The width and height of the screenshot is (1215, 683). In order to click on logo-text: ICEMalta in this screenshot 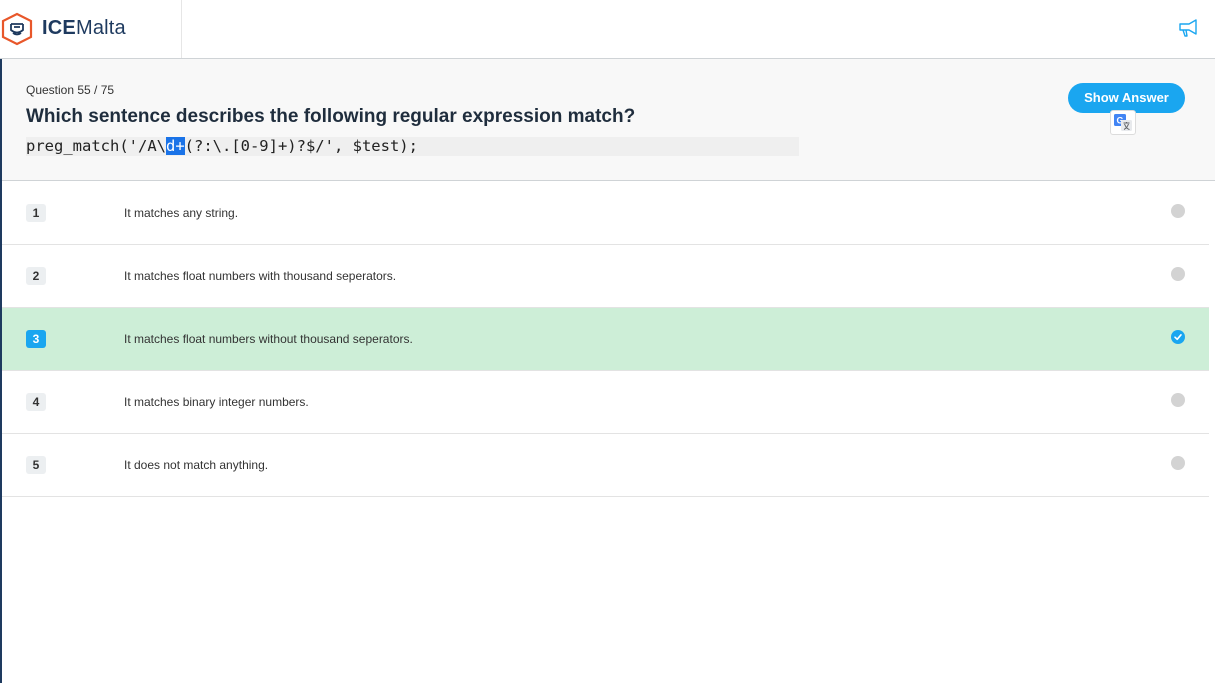, I will do `click(84, 28)`.